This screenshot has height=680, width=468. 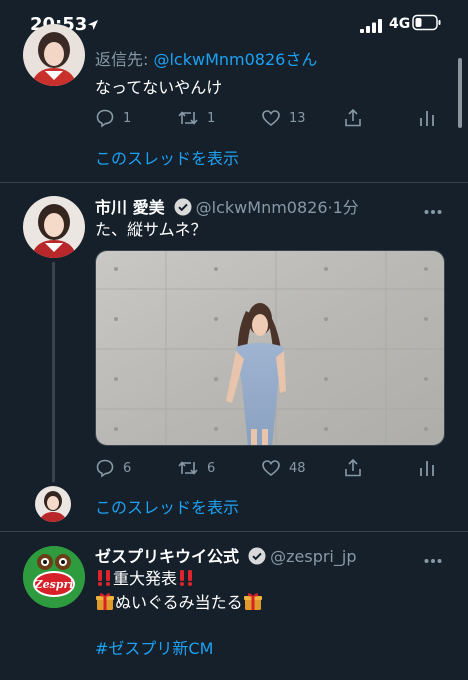 I want to click on prize-text: ぬいぐるみ当たる, so click(x=179, y=602).